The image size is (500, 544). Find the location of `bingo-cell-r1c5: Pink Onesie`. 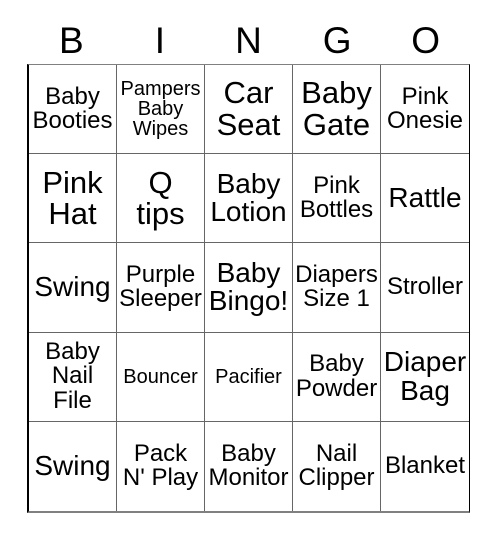

bingo-cell-r1c5: Pink Onesie is located at coordinates (425, 110).